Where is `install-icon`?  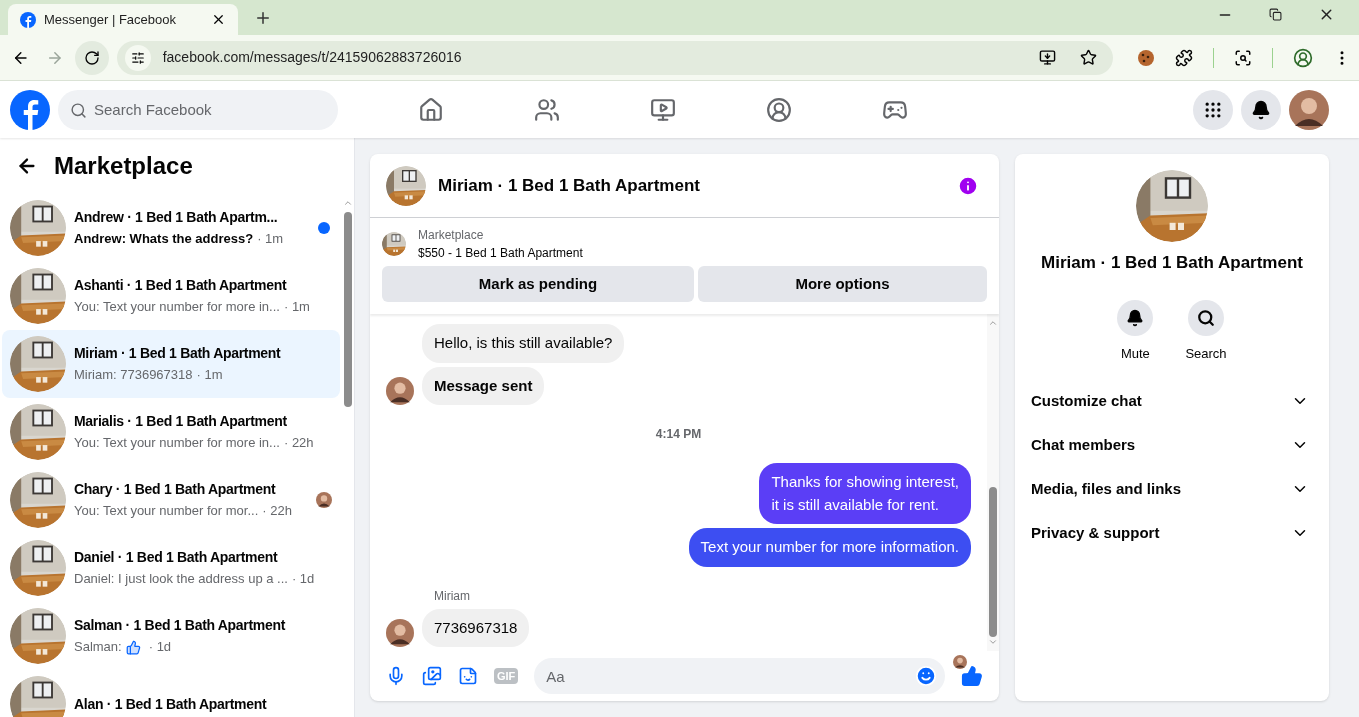
install-icon is located at coordinates (1047, 57).